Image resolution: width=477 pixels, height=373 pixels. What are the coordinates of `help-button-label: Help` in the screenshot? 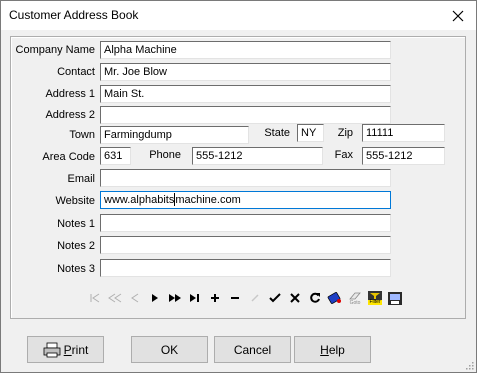 It's located at (332, 349).